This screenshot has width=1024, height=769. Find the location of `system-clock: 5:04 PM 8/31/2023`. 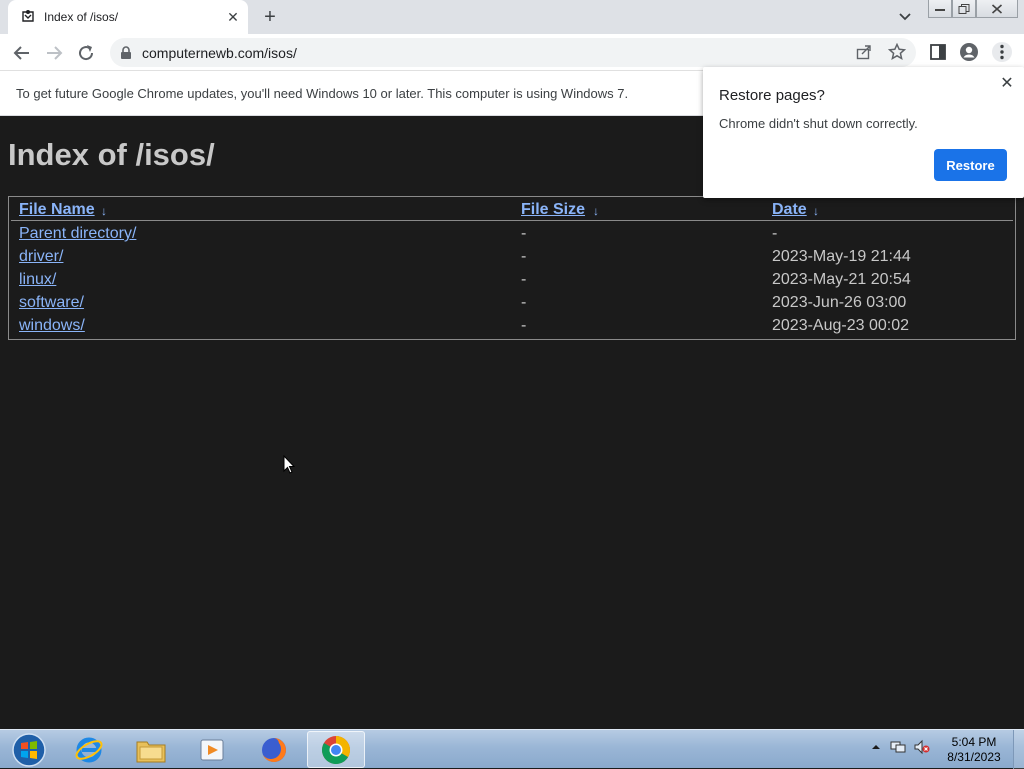

system-clock: 5:04 PM 8/31/2023 is located at coordinates (974, 750).